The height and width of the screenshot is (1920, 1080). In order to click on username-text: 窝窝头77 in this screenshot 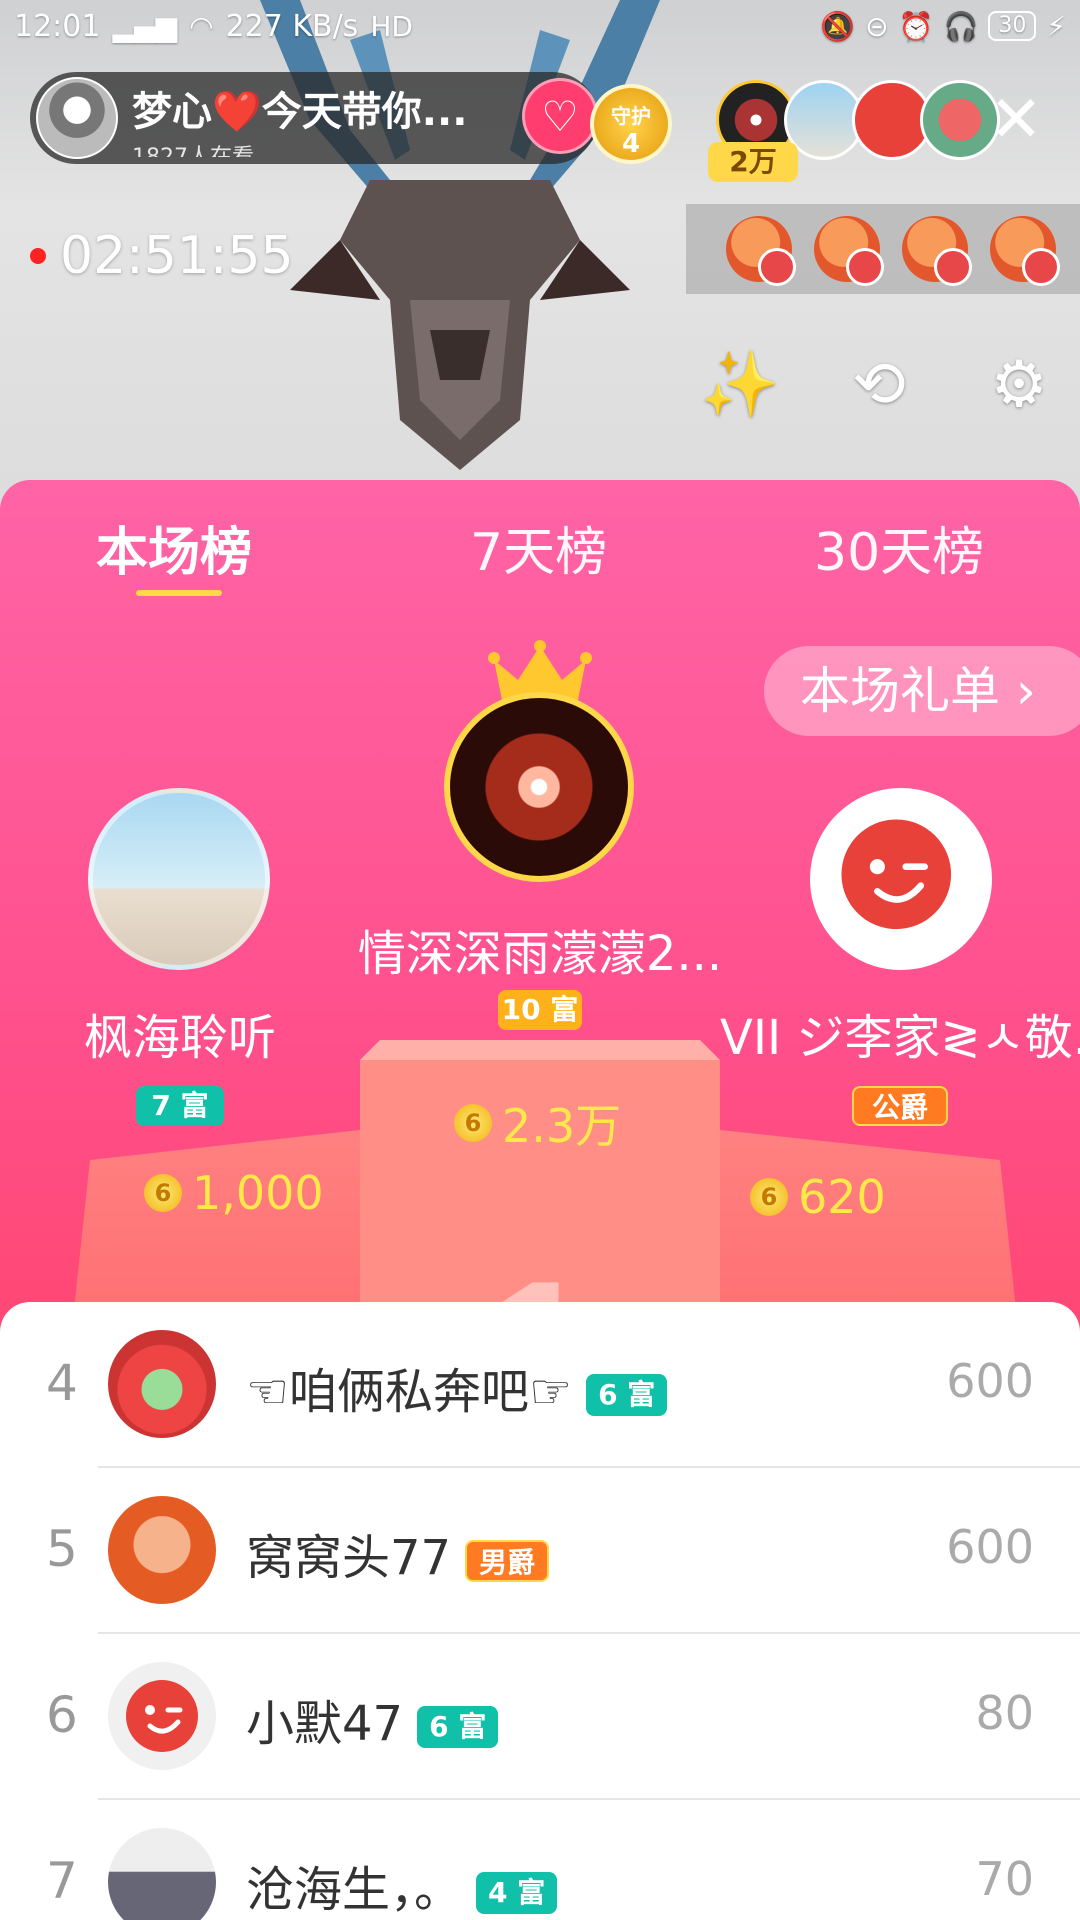, I will do `click(349, 1558)`.